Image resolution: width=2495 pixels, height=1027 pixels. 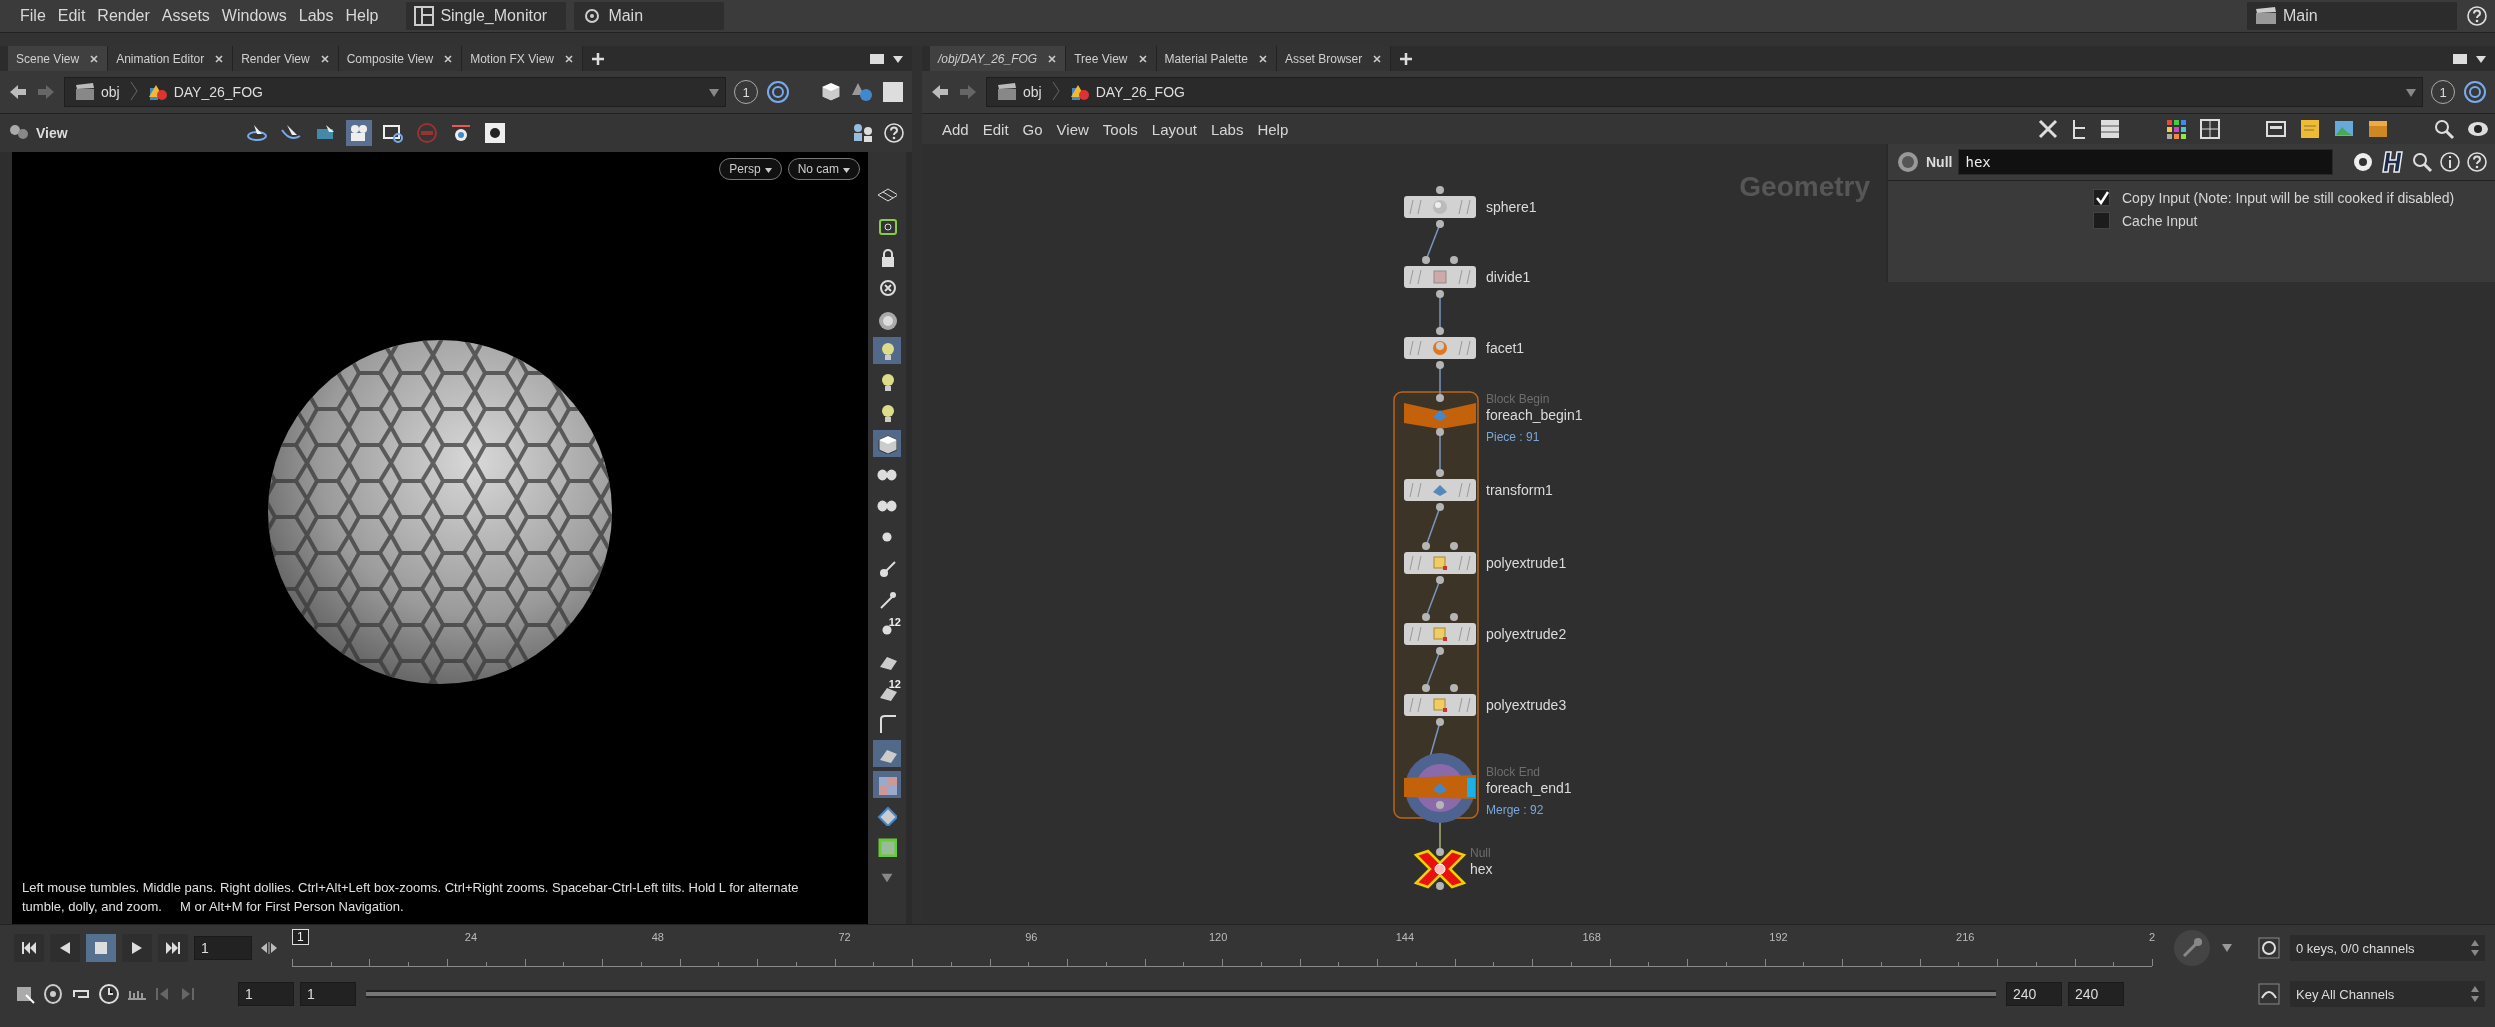 What do you see at coordinates (887, 443) in the screenshot?
I see `cube-tool` at bounding box center [887, 443].